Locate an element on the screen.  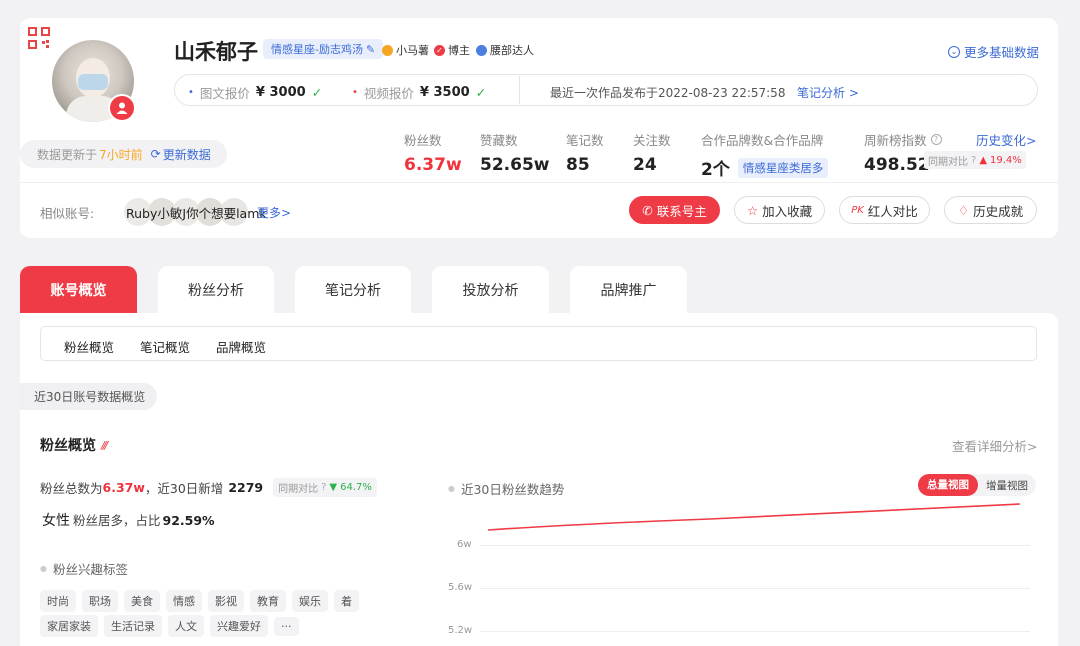
similar-accounts: Ruby小敏J你个想要lamk is located at coordinates (196, 212).